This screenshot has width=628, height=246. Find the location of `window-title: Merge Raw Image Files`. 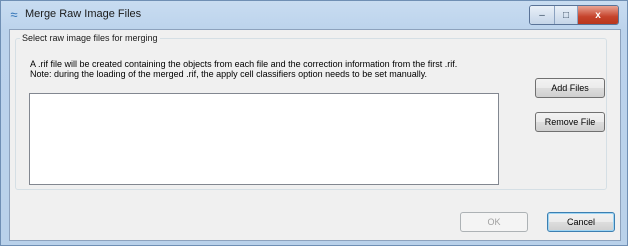

window-title: Merge Raw Image Files is located at coordinates (83, 14).